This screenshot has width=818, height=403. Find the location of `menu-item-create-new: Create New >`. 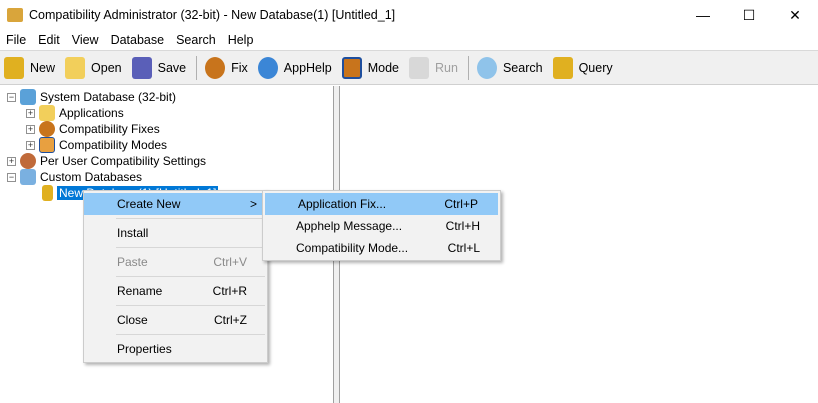

menu-item-create-new: Create New > is located at coordinates (175, 204).